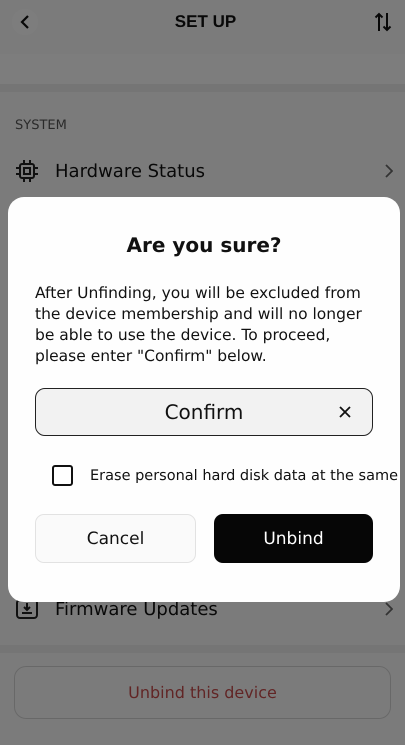 The width and height of the screenshot is (405, 745). Describe the element at coordinates (383, 22) in the screenshot. I see `sort-icon` at that location.